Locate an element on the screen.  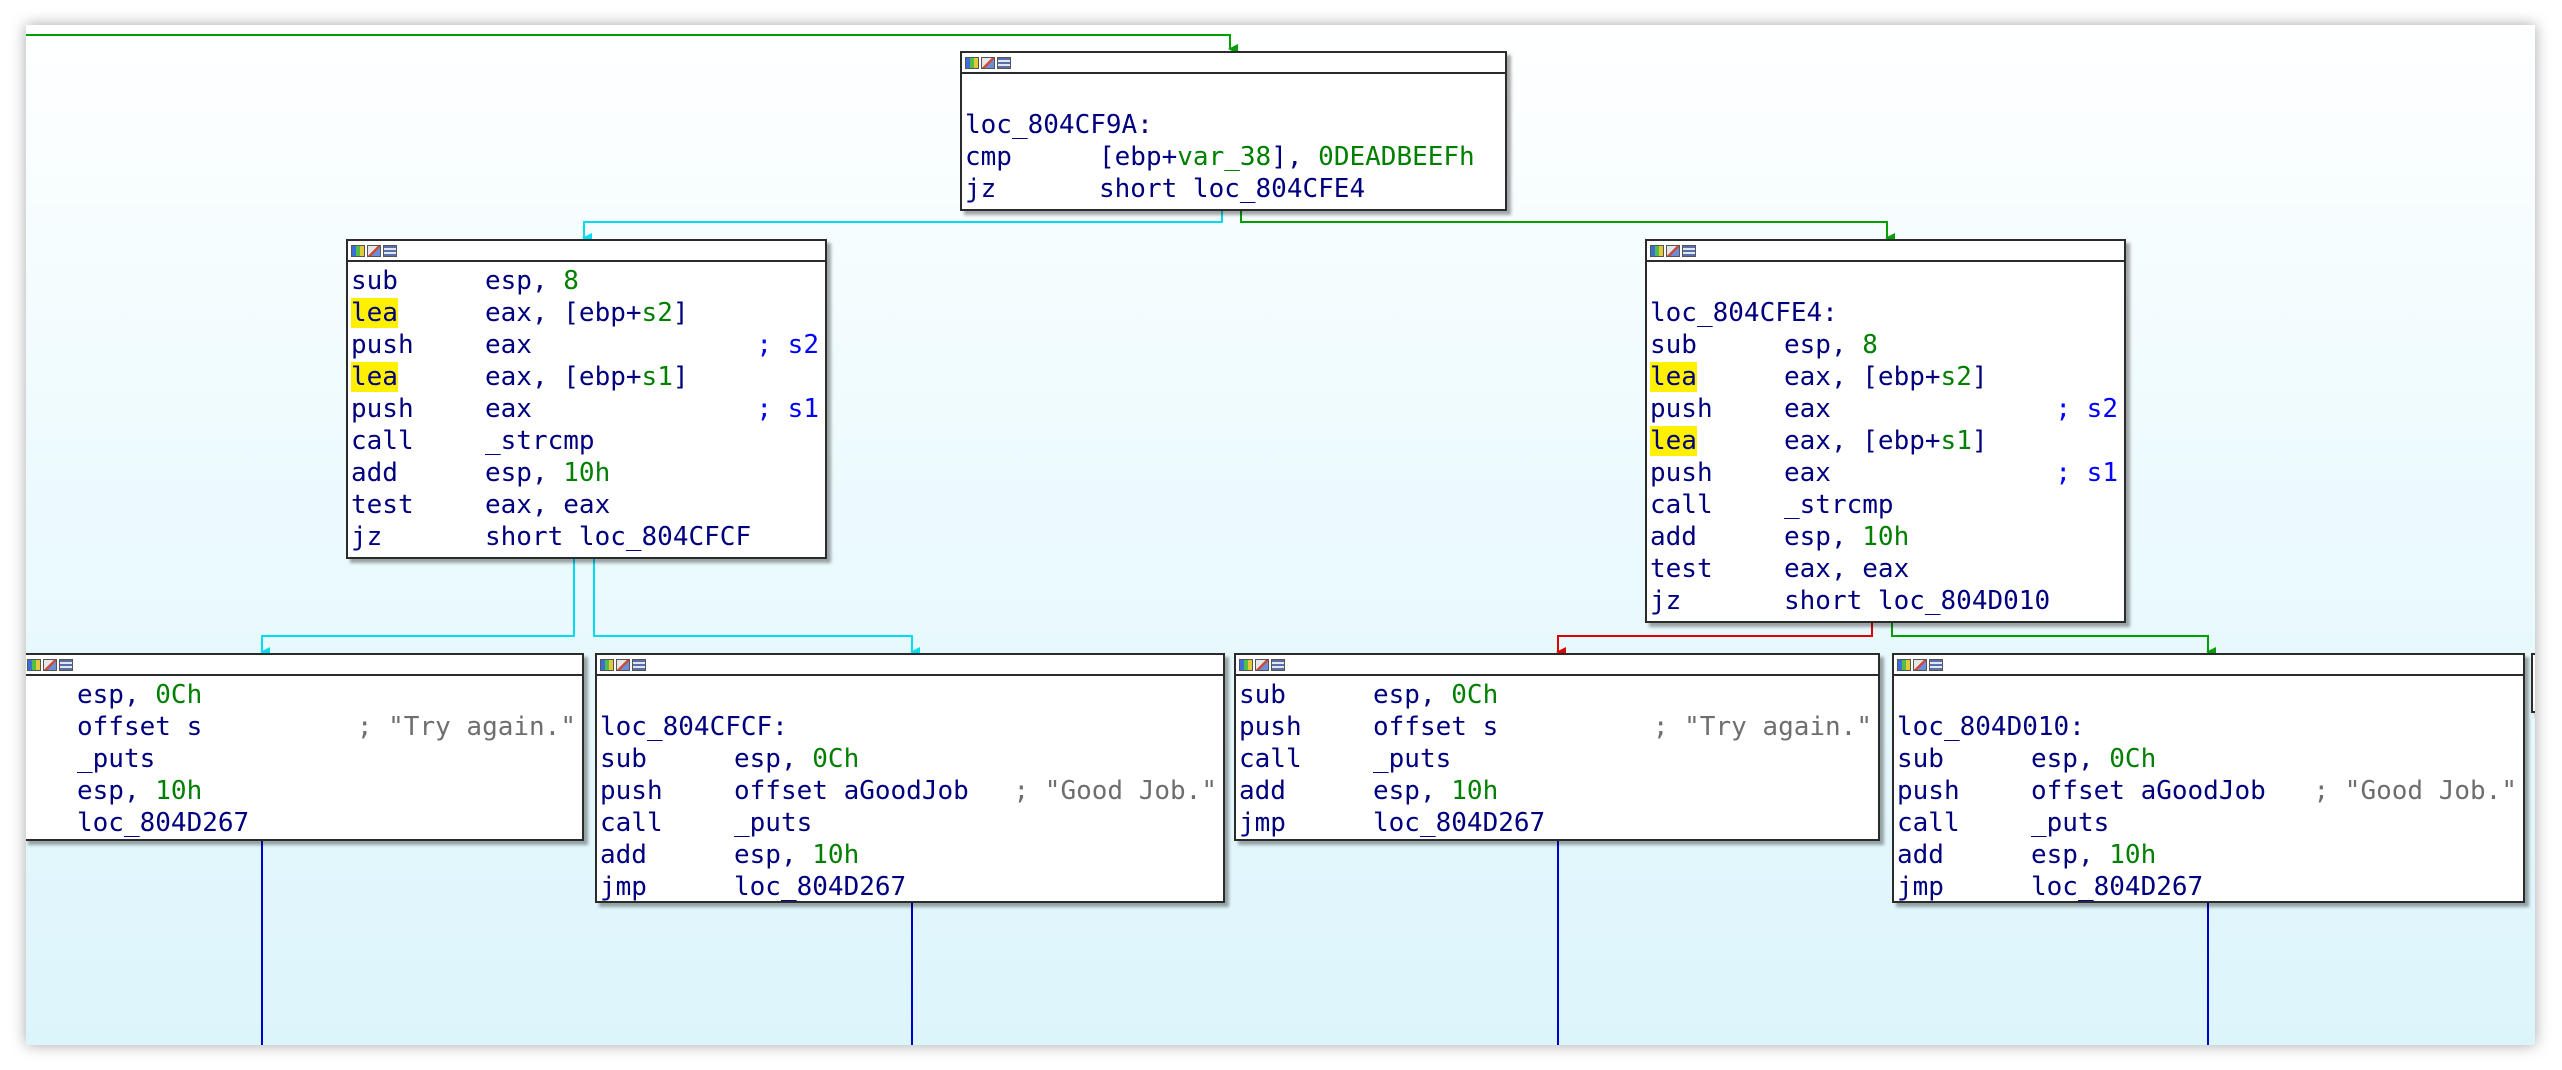
mnemonic: add is located at coordinates (1673, 537).